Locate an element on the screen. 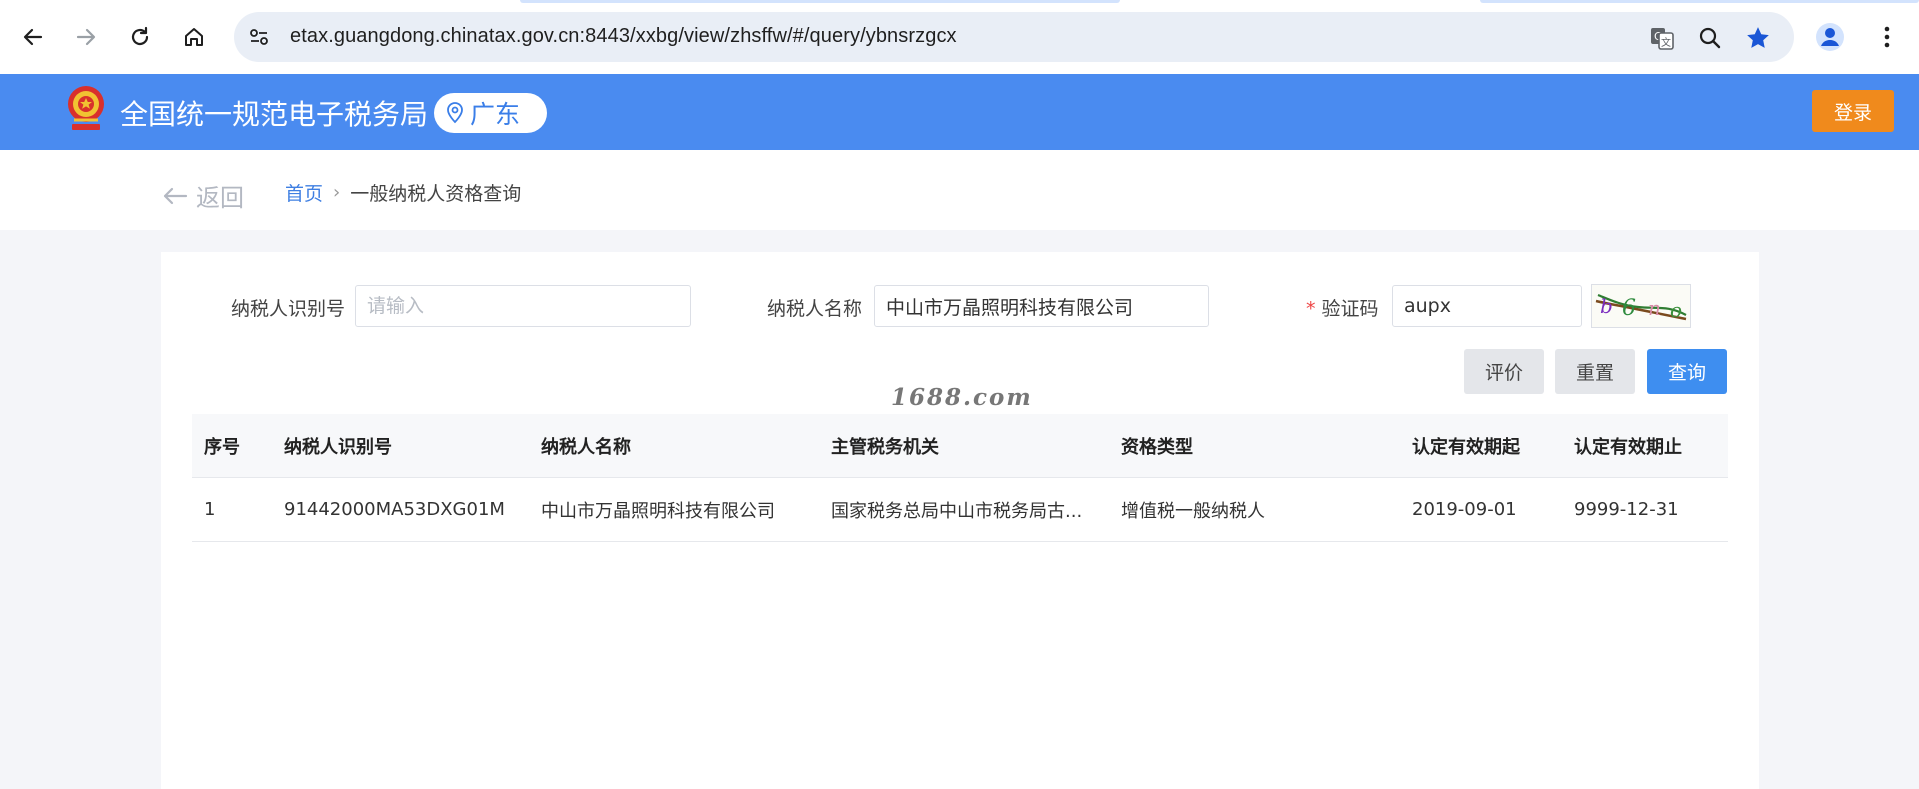  more-menu-icon is located at coordinates (1887, 37).